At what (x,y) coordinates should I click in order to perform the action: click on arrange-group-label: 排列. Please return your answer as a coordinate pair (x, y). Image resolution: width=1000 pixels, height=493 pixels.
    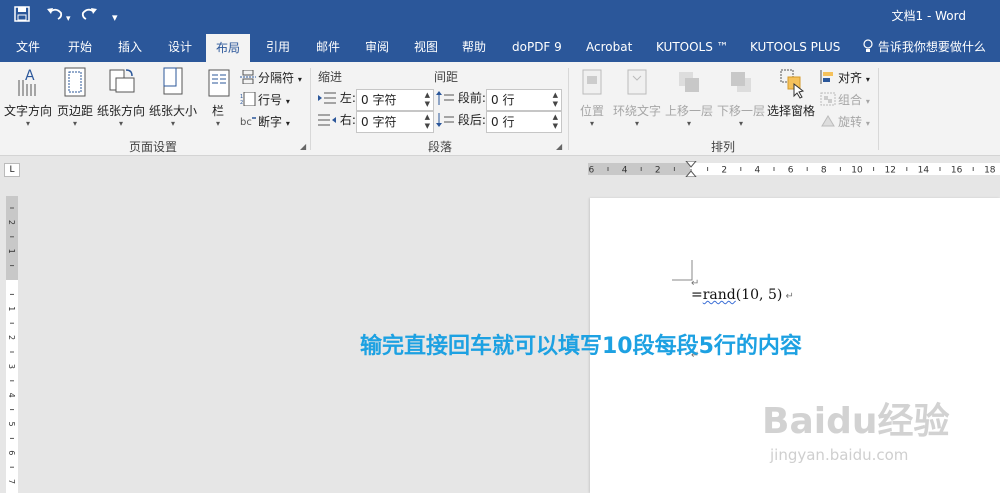
    Looking at the image, I should click on (722, 147).